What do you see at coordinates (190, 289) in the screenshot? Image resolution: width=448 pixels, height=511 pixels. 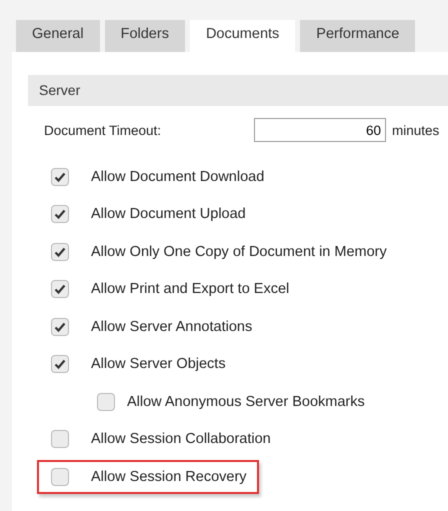 I see `checkbox-label: Allow Print and Export to Excel` at bounding box center [190, 289].